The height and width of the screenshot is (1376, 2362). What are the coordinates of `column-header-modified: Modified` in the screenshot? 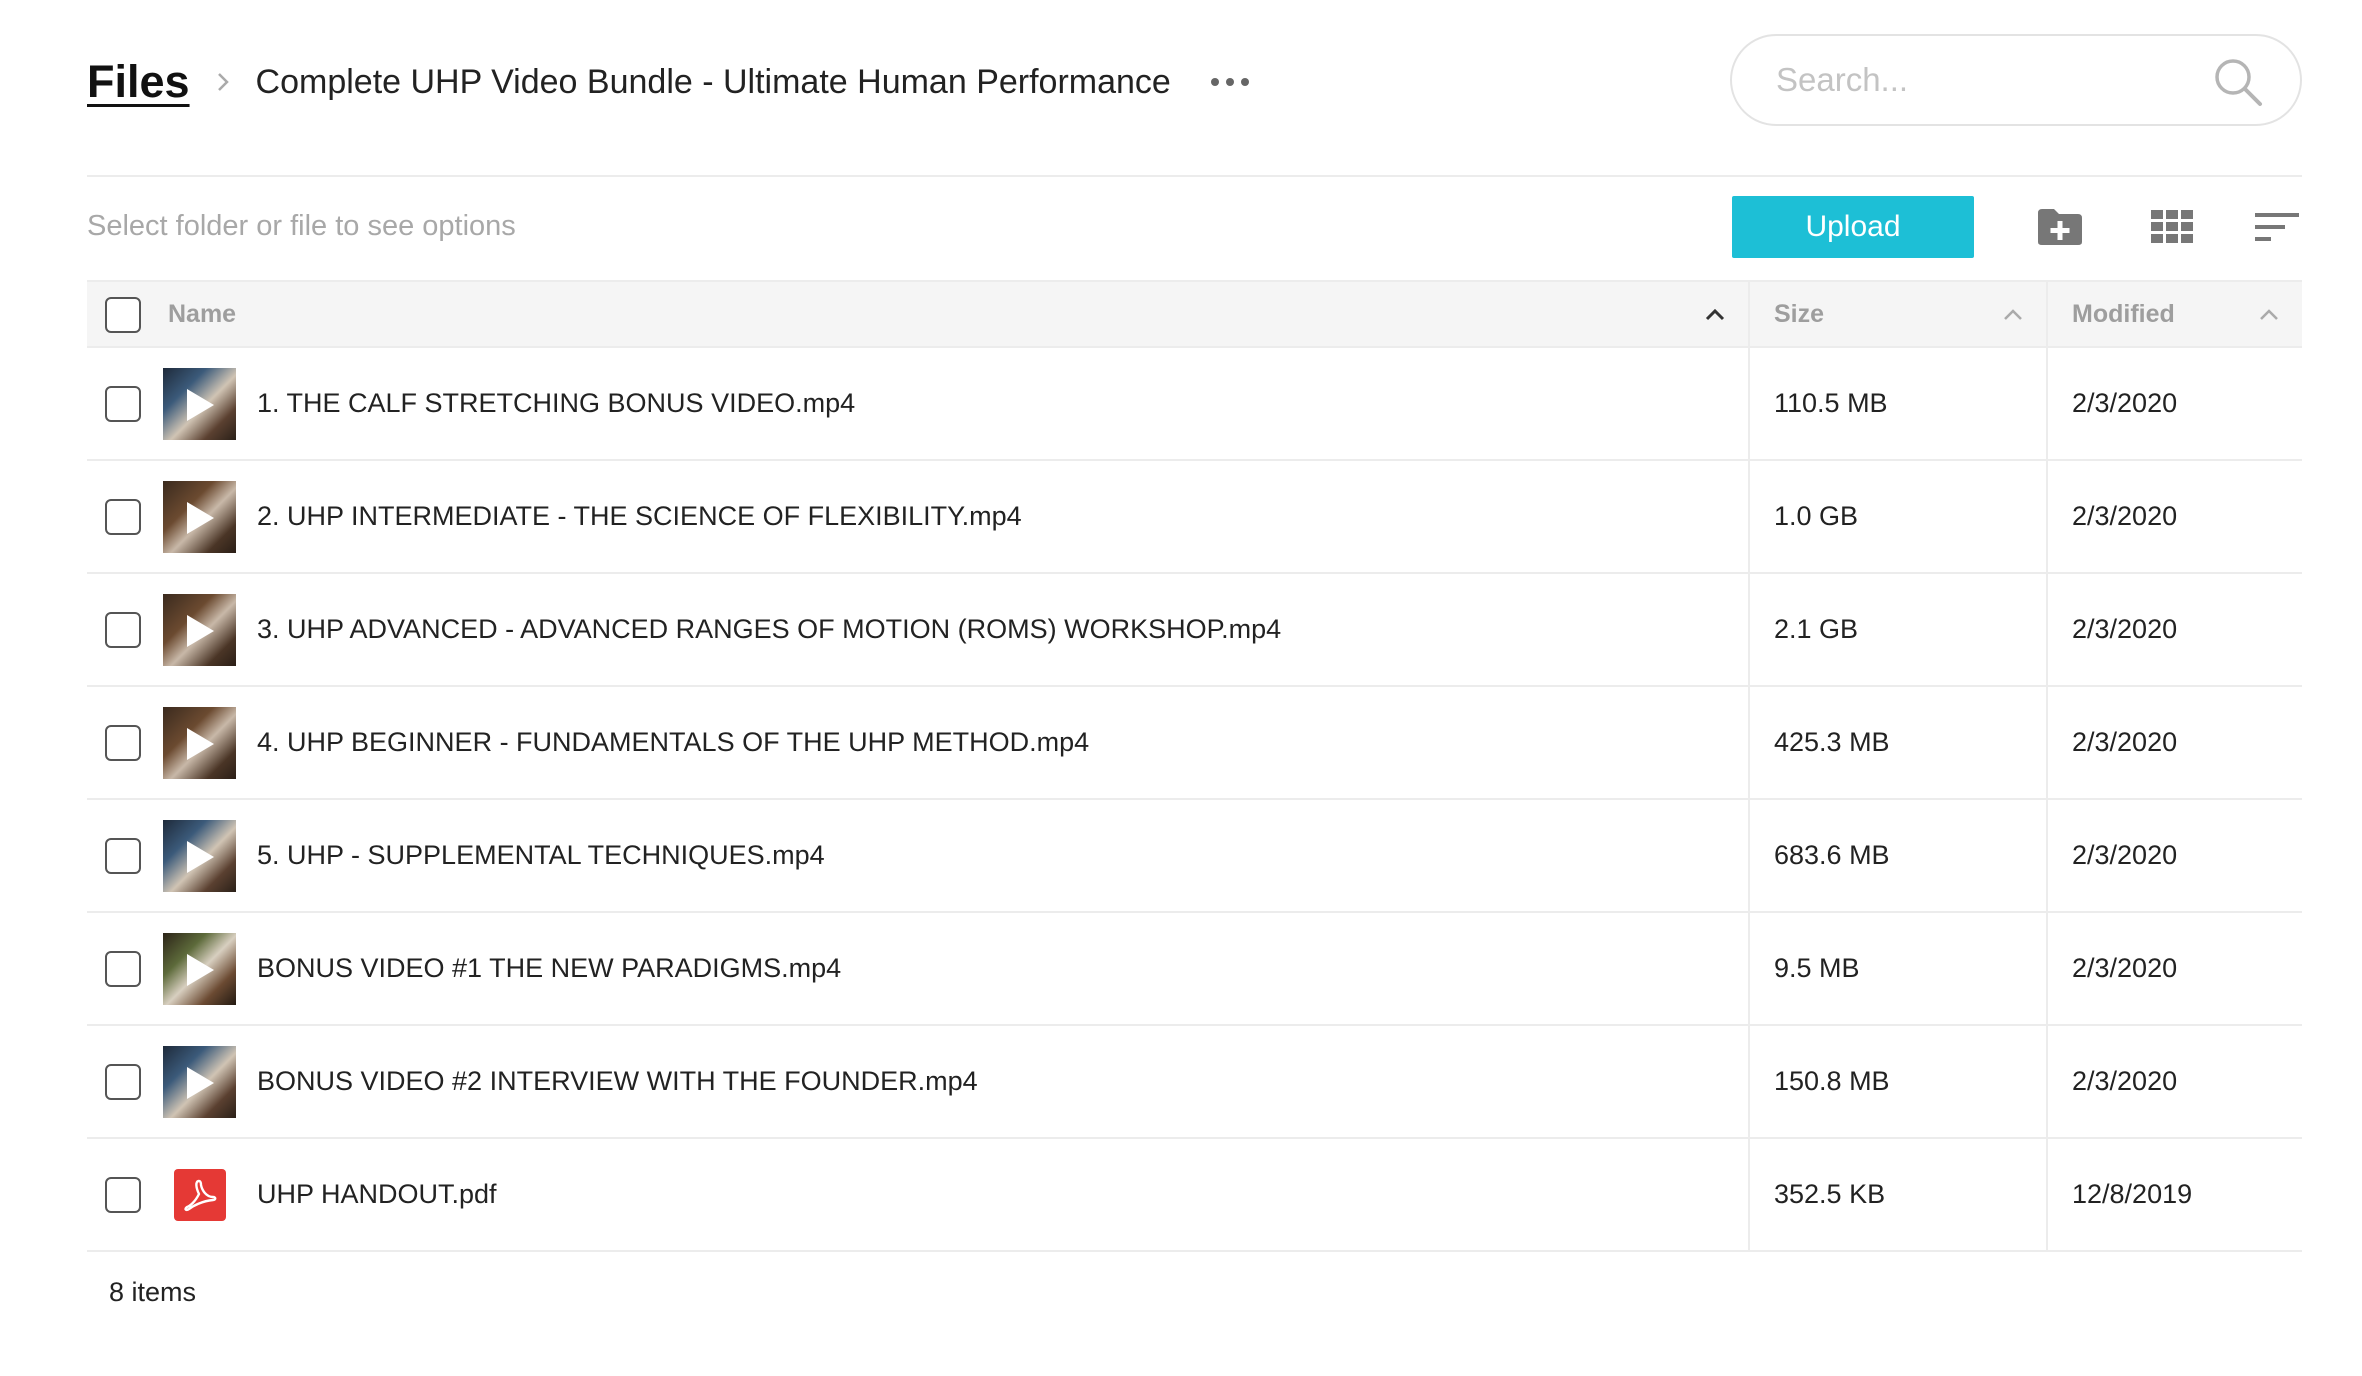 It's located at (2175, 314).